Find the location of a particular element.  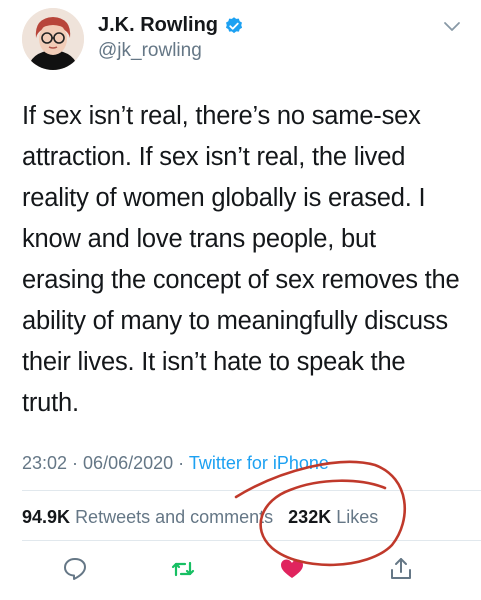

retweets-count: 94.9K is located at coordinates (46, 517).